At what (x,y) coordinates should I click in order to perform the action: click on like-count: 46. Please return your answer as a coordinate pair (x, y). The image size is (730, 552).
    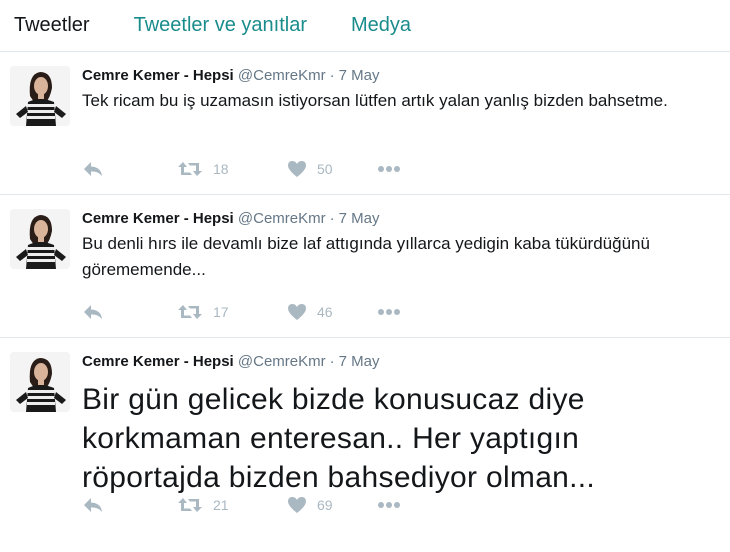
    Looking at the image, I should click on (325, 312).